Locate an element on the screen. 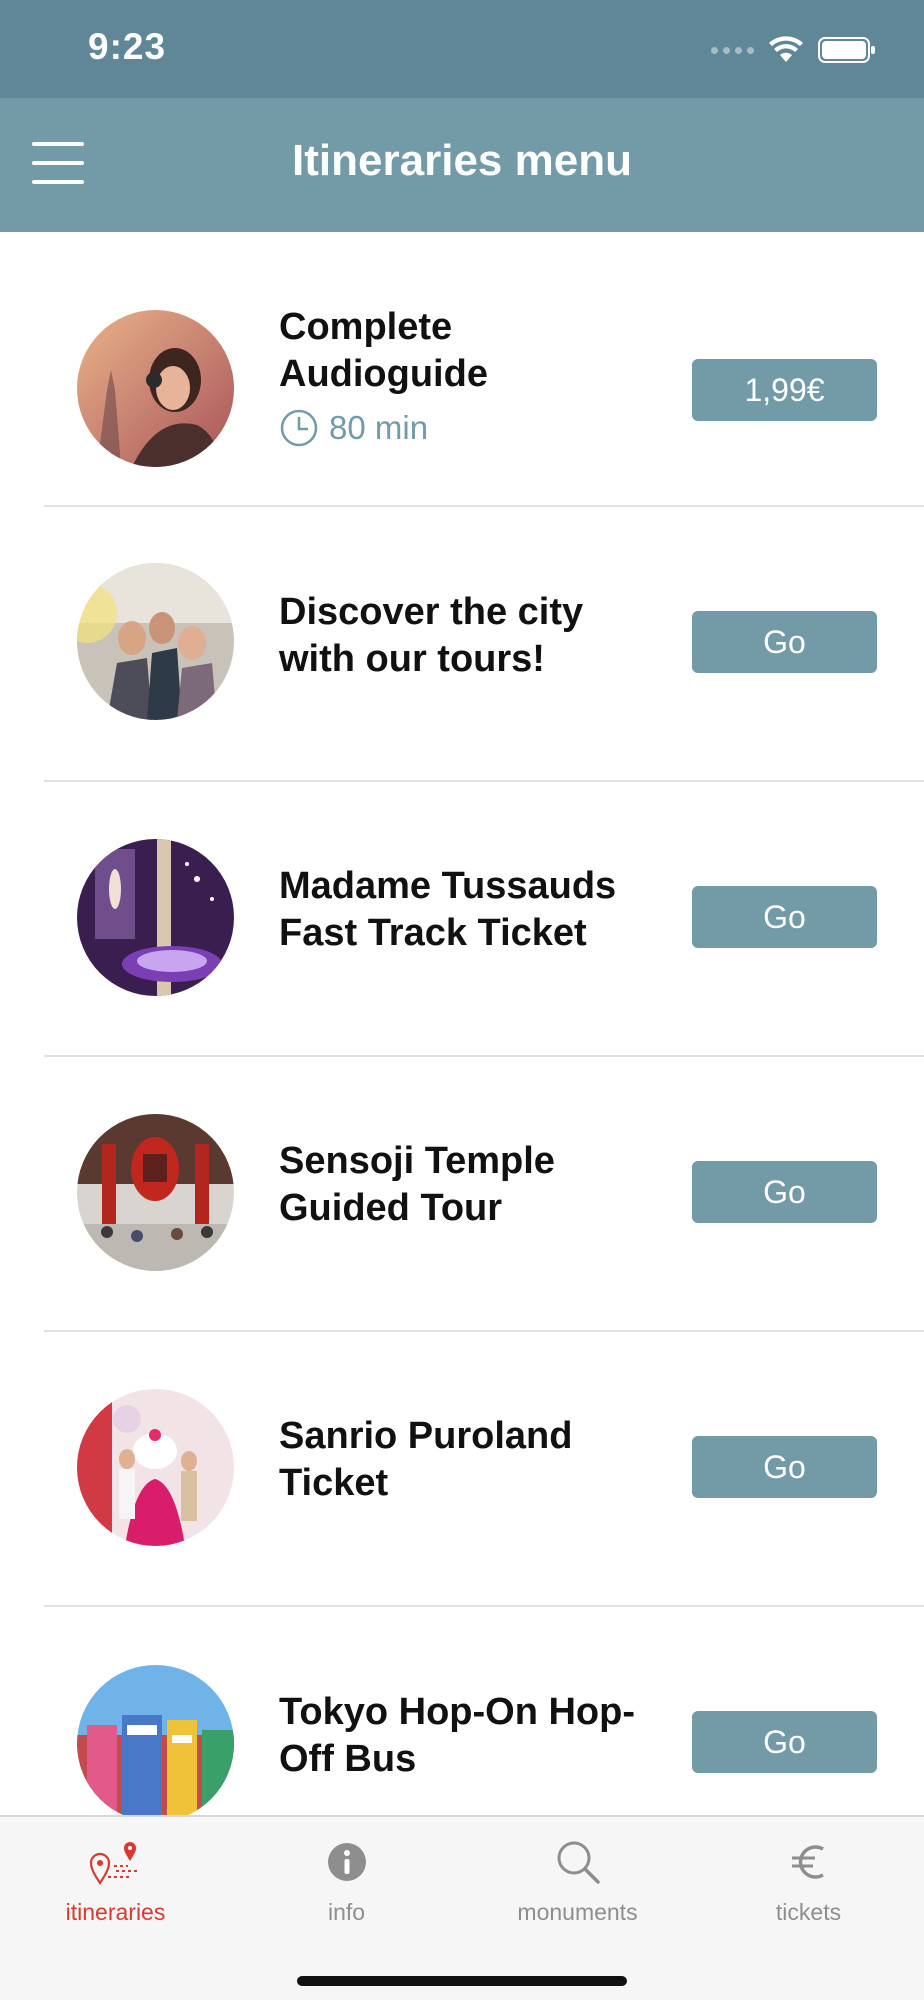  item-title-line1: Tokyo Hop-On Hop- is located at coordinates (457, 1712).